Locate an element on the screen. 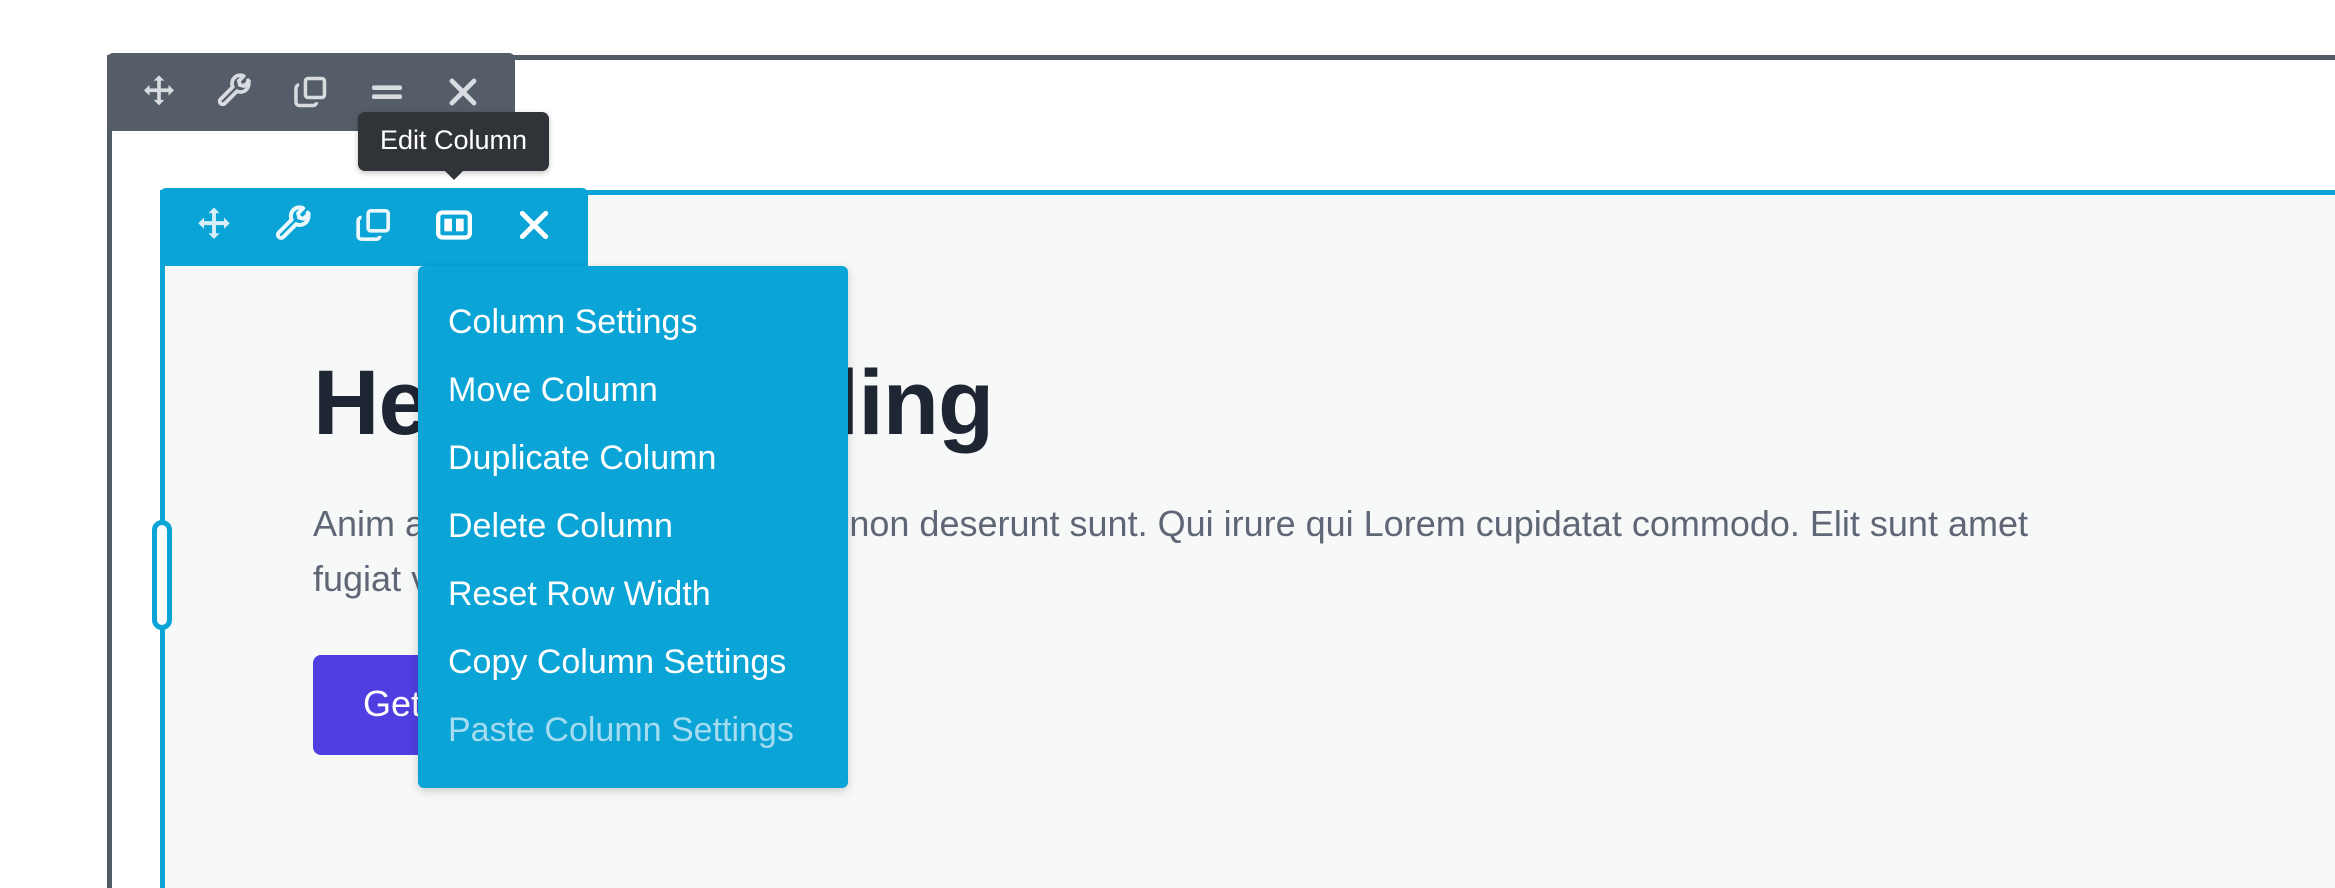  columns-icon is located at coordinates (454, 227).